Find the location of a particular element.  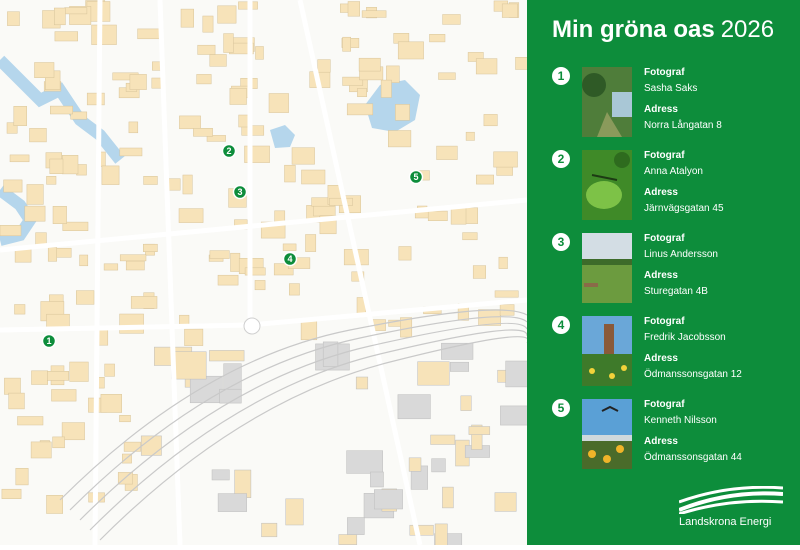

map-marker-3: 3 is located at coordinates (240, 192).